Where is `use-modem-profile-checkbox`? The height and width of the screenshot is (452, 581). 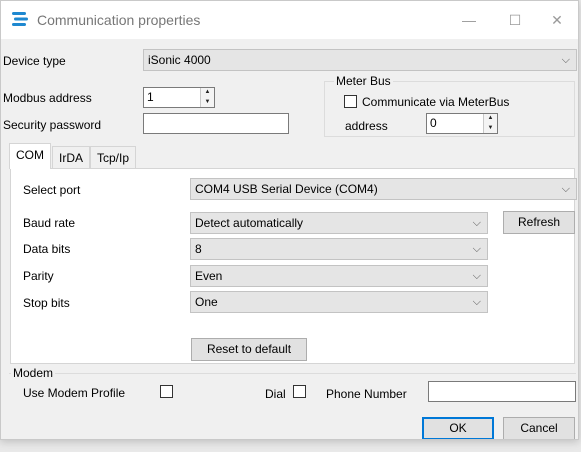 use-modem-profile-checkbox is located at coordinates (166, 391).